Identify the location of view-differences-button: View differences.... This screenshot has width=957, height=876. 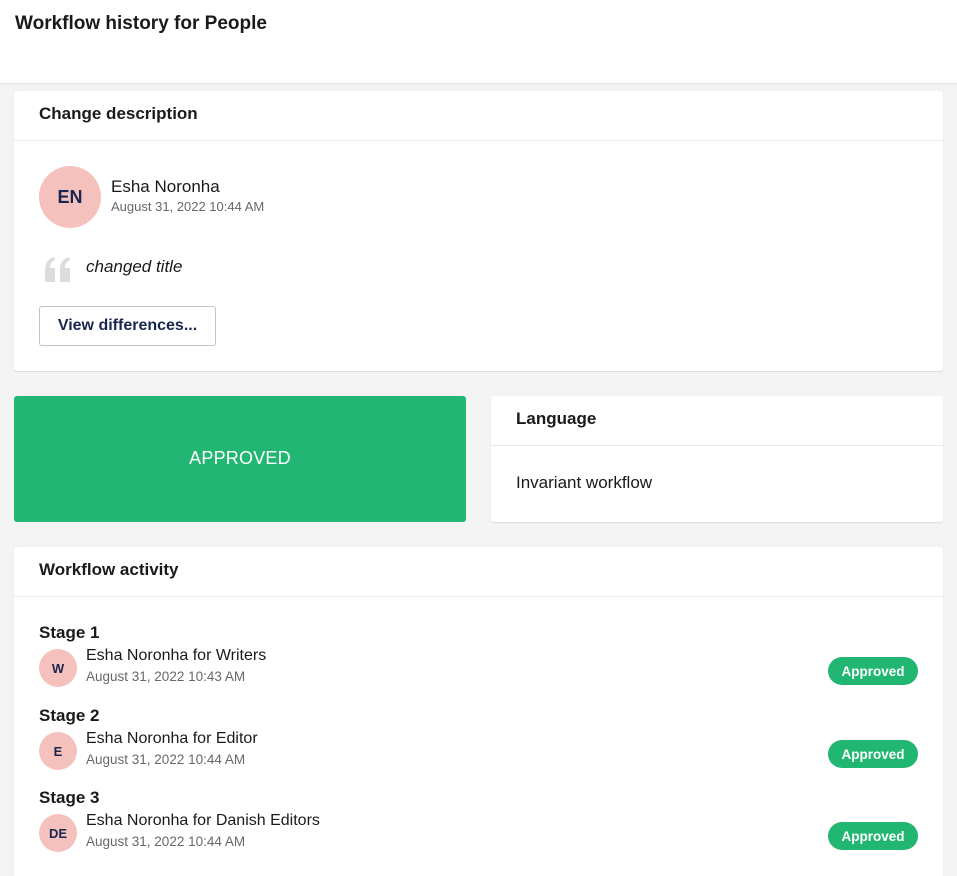
(127, 326).